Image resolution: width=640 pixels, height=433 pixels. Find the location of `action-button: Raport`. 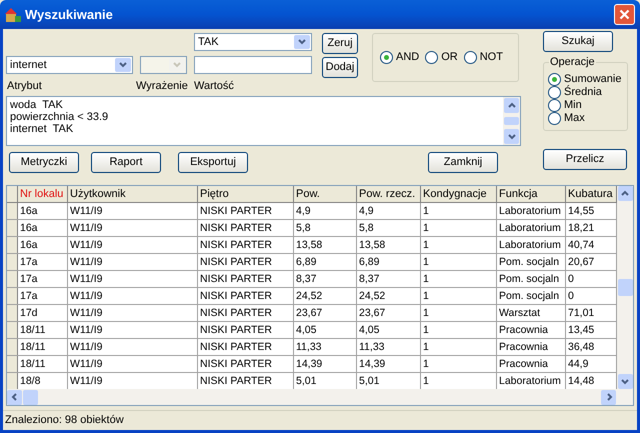

action-button: Raport is located at coordinates (126, 162).